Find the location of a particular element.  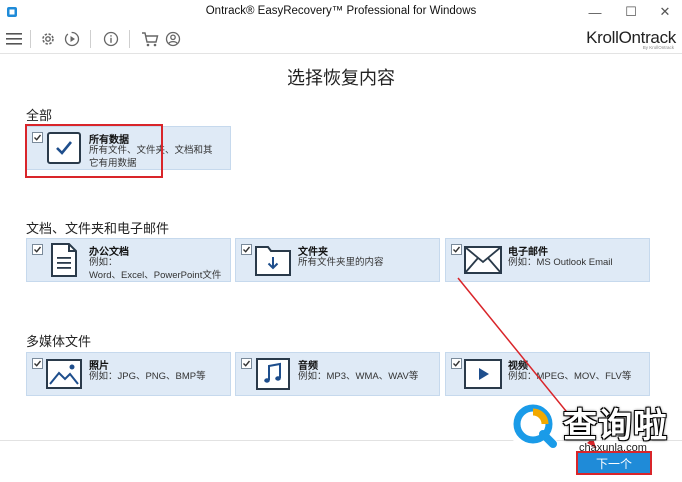

watermark-url: chaxunla.com is located at coordinates (613, 448).